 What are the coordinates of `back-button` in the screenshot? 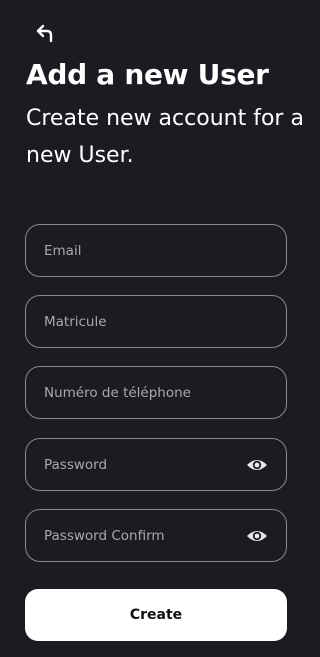 It's located at (46, 35).